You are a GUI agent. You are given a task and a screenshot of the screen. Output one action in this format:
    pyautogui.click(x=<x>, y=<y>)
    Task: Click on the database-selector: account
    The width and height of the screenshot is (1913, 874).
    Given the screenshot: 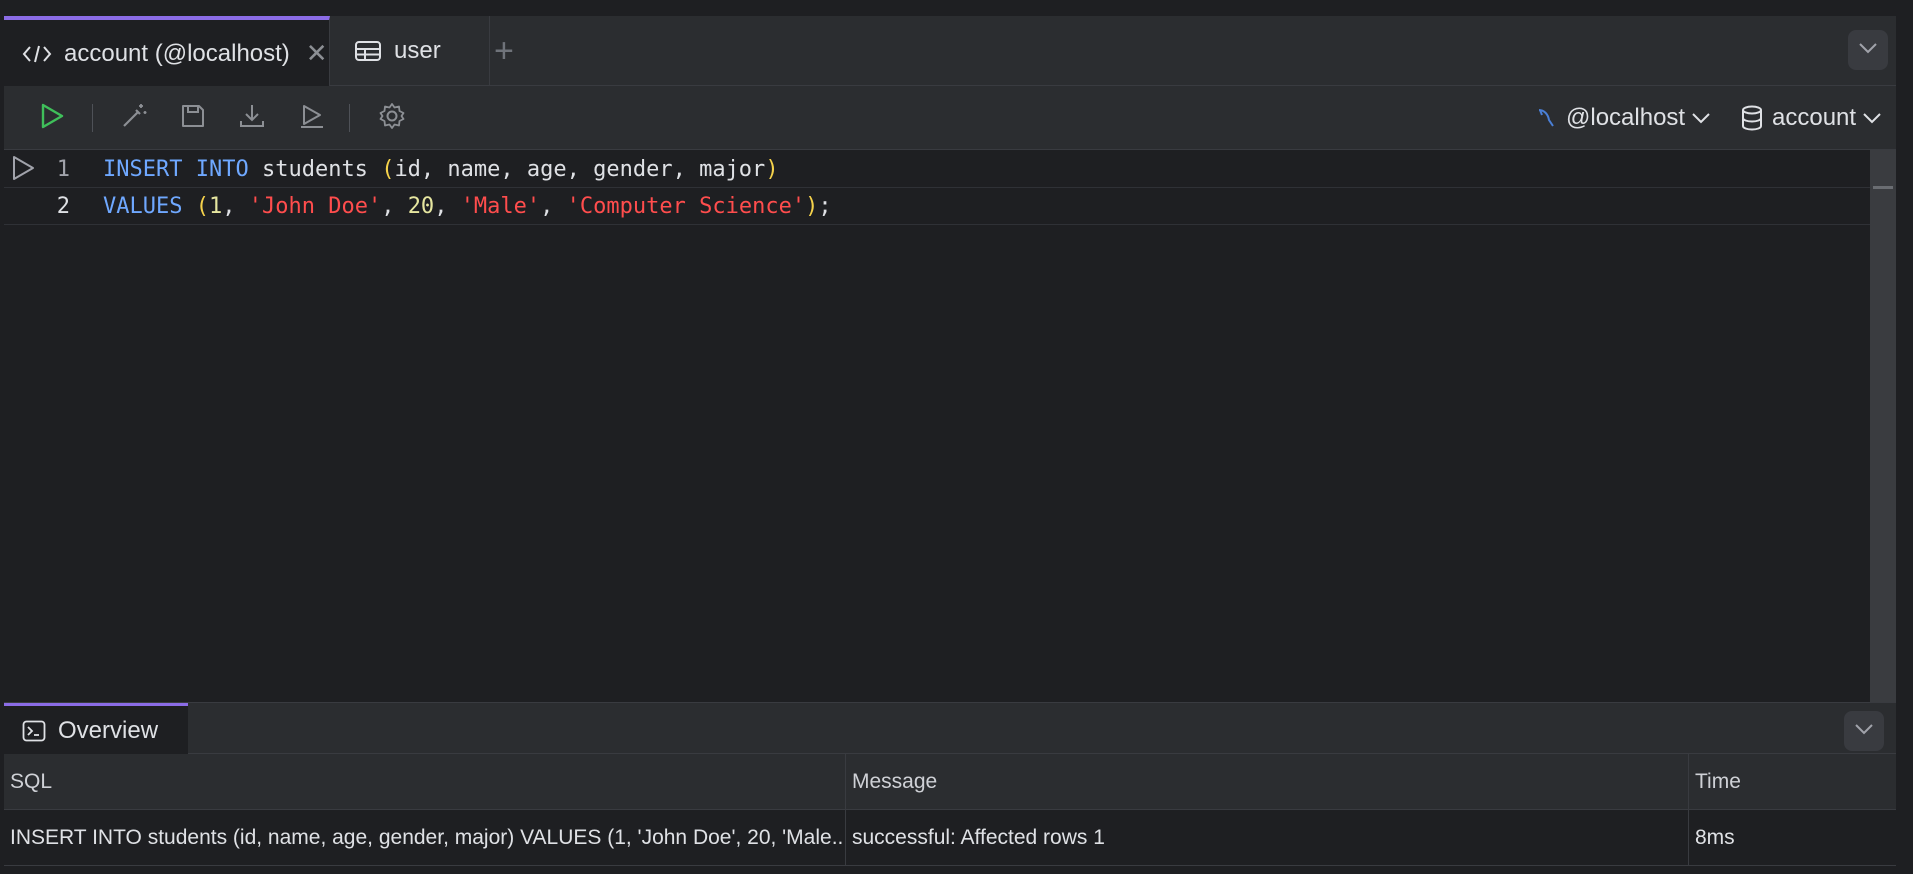 What is the action you would take?
    pyautogui.click(x=1811, y=118)
    